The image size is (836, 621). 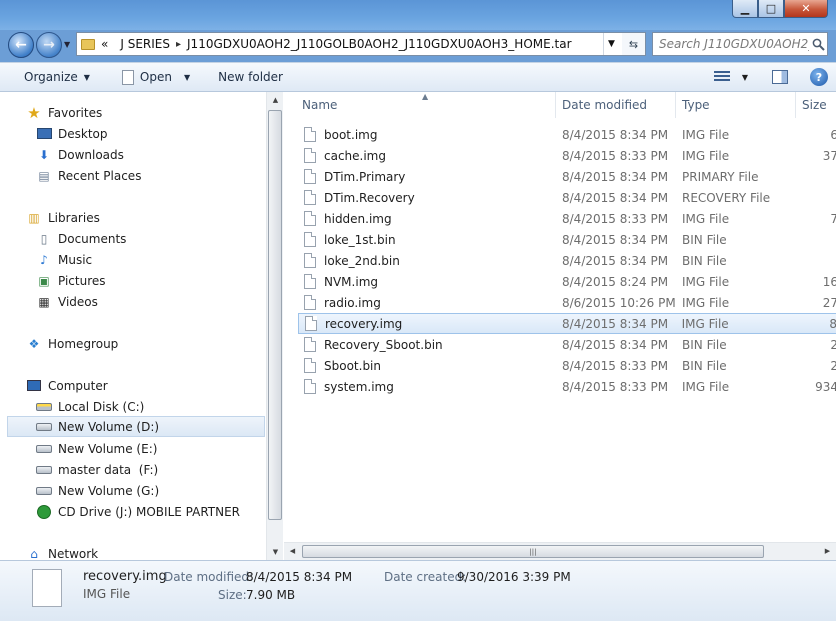 What do you see at coordinates (149, 511) in the screenshot?
I see `nav-label: CD Drive (J:) MOBILE PARTNER` at bounding box center [149, 511].